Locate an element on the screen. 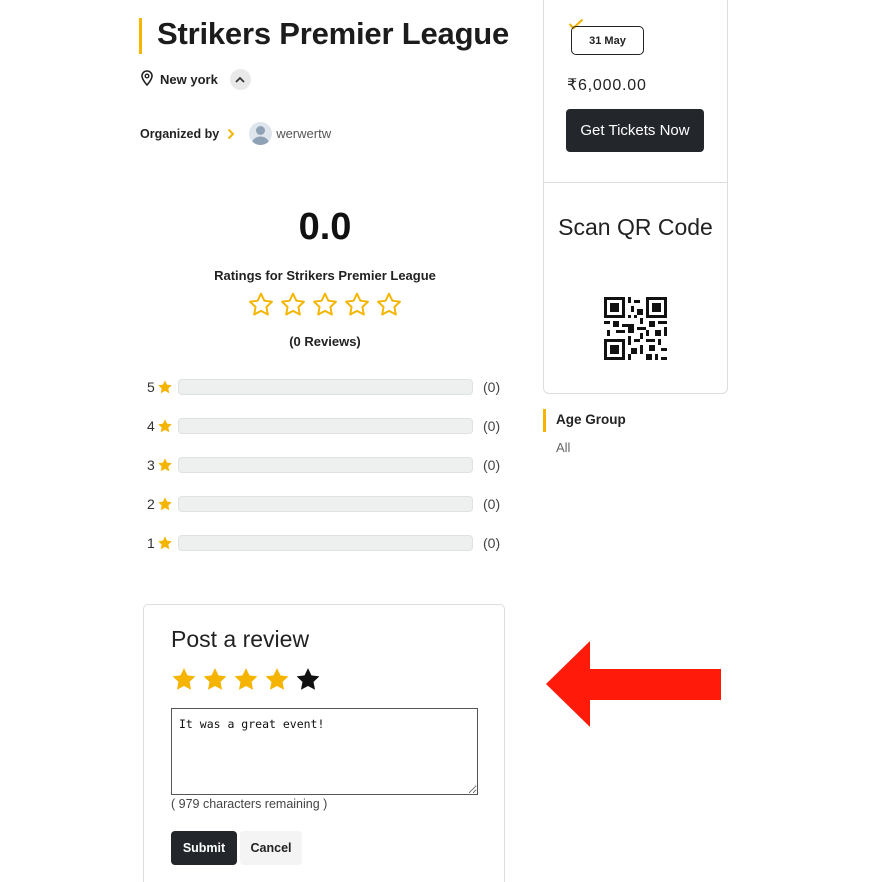  rating-breakdown-row: 1 (0) is located at coordinates (323, 543).